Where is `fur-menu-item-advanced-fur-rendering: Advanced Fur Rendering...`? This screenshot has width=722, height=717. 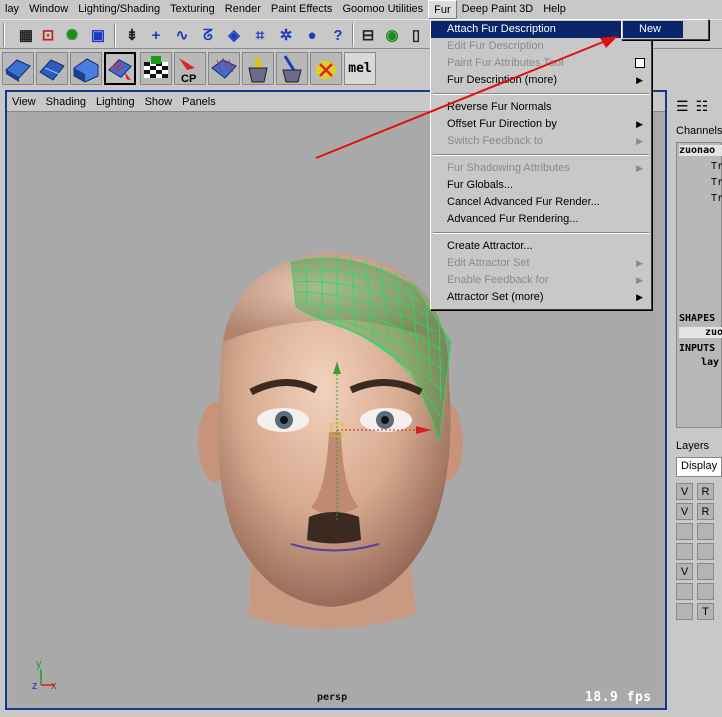
fur-menu-item-advanced-fur-rendering: Advanced Fur Rendering... is located at coordinates (541, 219).